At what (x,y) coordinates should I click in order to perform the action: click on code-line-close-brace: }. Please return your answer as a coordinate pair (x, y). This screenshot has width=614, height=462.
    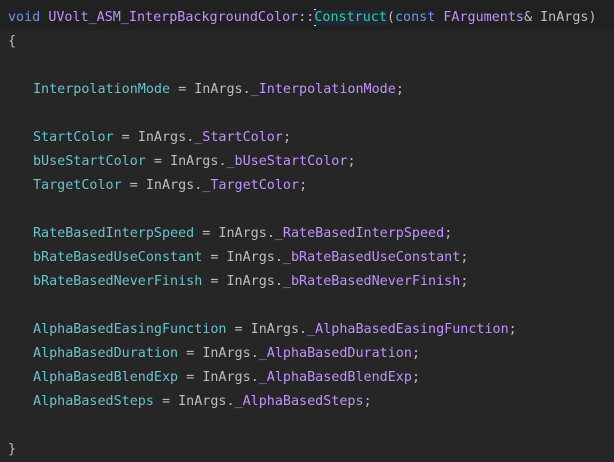
    Looking at the image, I should click on (307, 450).